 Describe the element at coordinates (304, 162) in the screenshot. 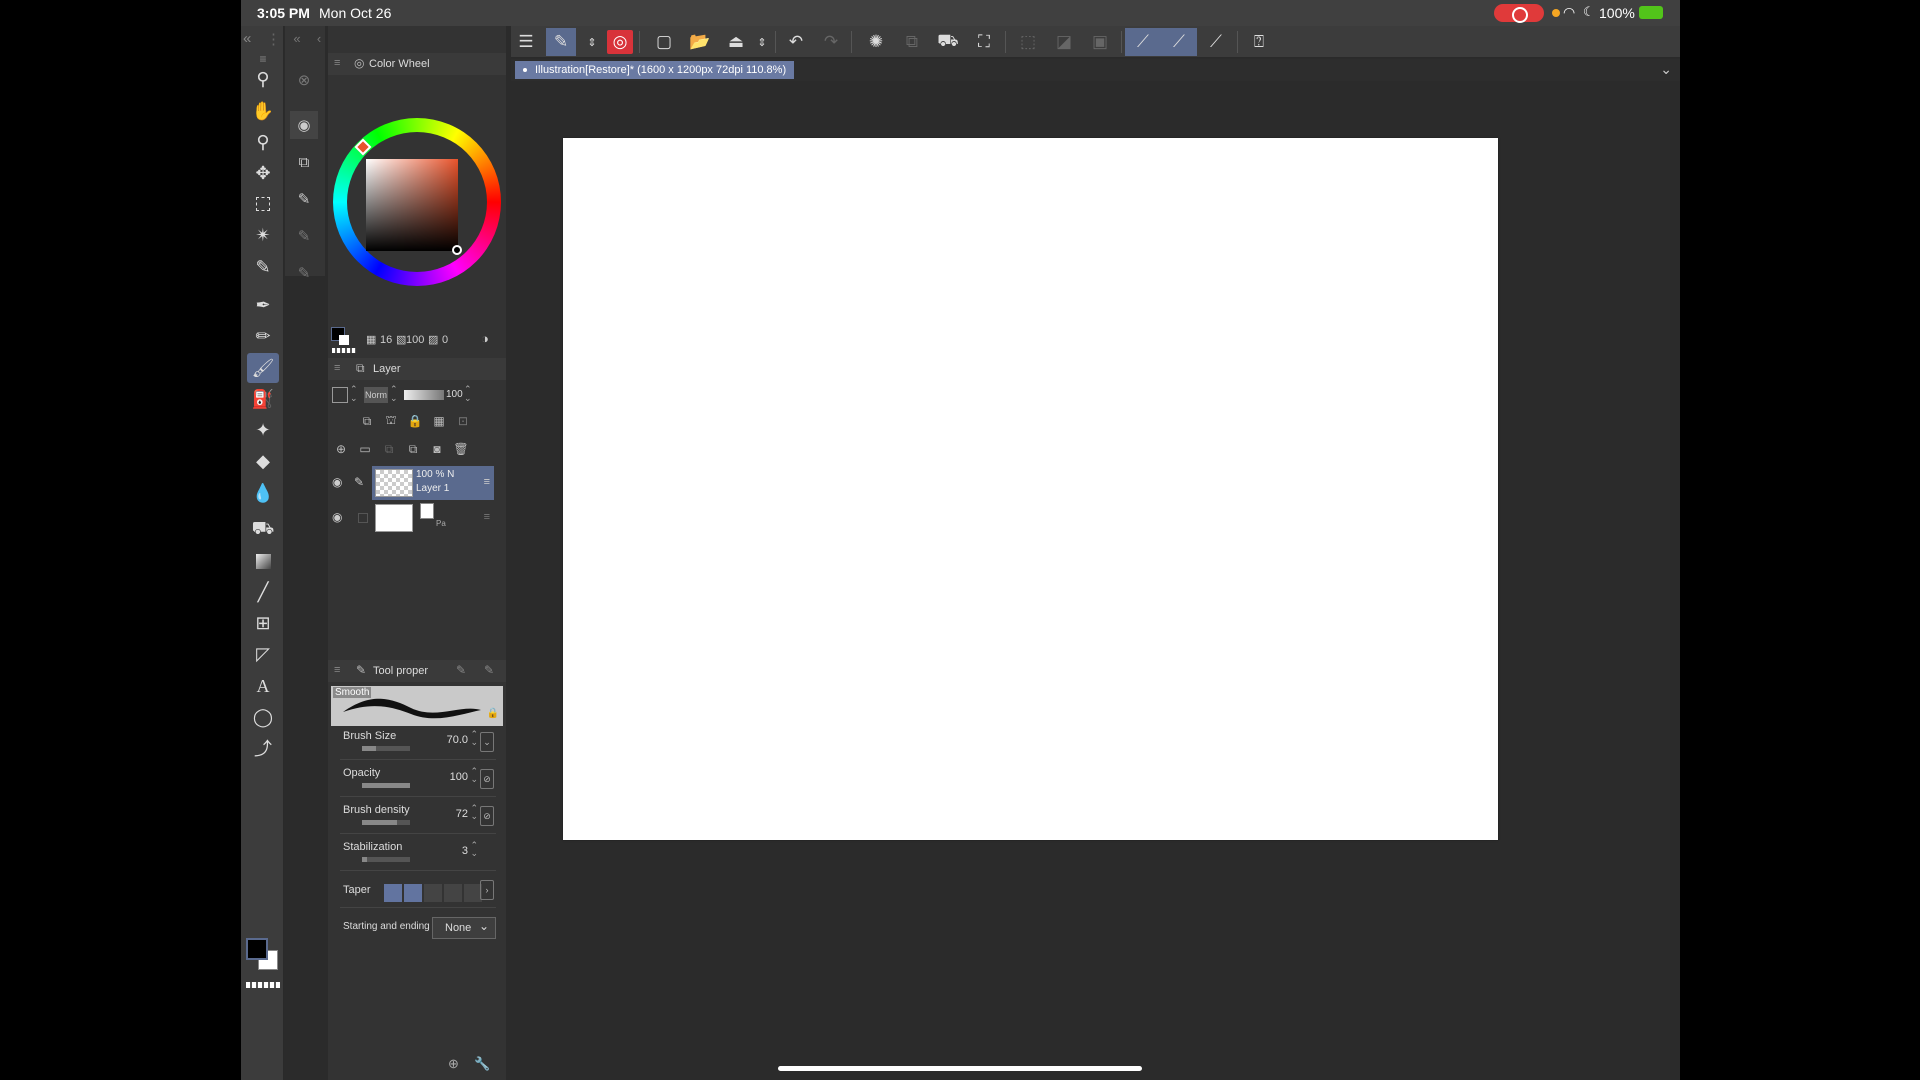

I see `layers-tab-icon: ⧉` at that location.